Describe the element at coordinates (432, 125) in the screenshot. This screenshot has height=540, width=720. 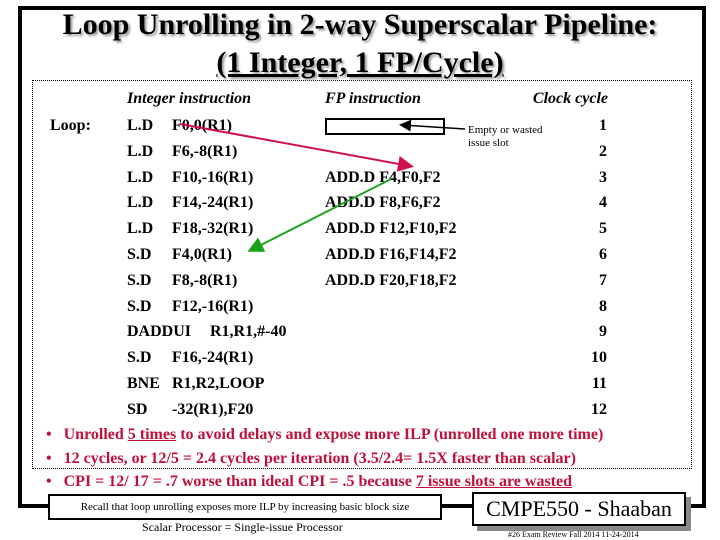
I see `empty-slot-pointer-arrow` at that location.